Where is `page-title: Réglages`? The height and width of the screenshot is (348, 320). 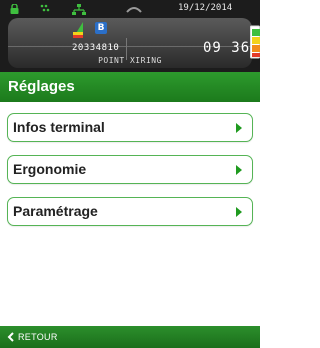
page-title: Réglages is located at coordinates (41, 86).